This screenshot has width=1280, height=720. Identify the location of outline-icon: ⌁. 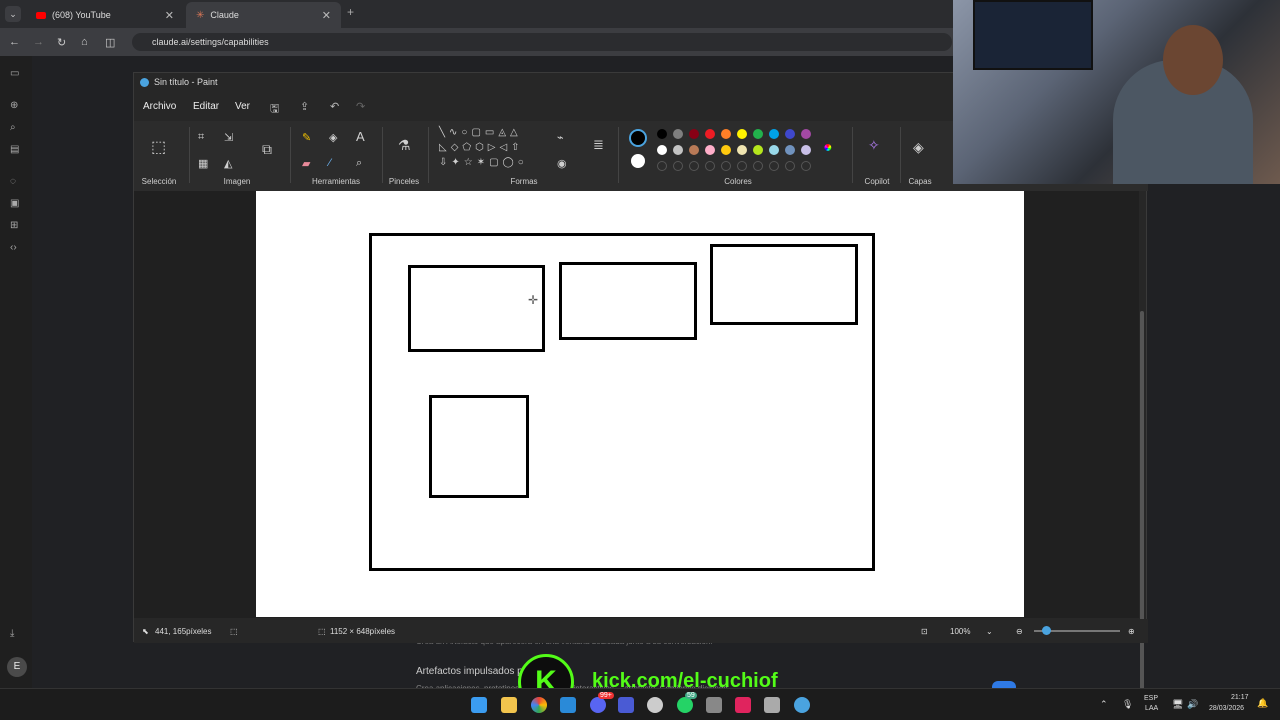
(560, 137).